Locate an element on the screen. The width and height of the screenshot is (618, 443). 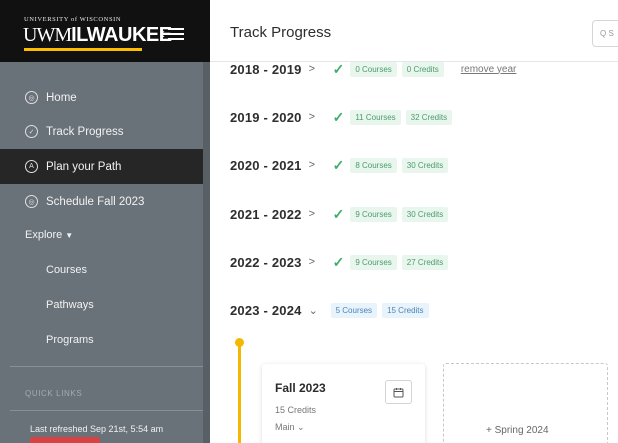
year-label: 2020 - 2021 is located at coordinates (266, 165).